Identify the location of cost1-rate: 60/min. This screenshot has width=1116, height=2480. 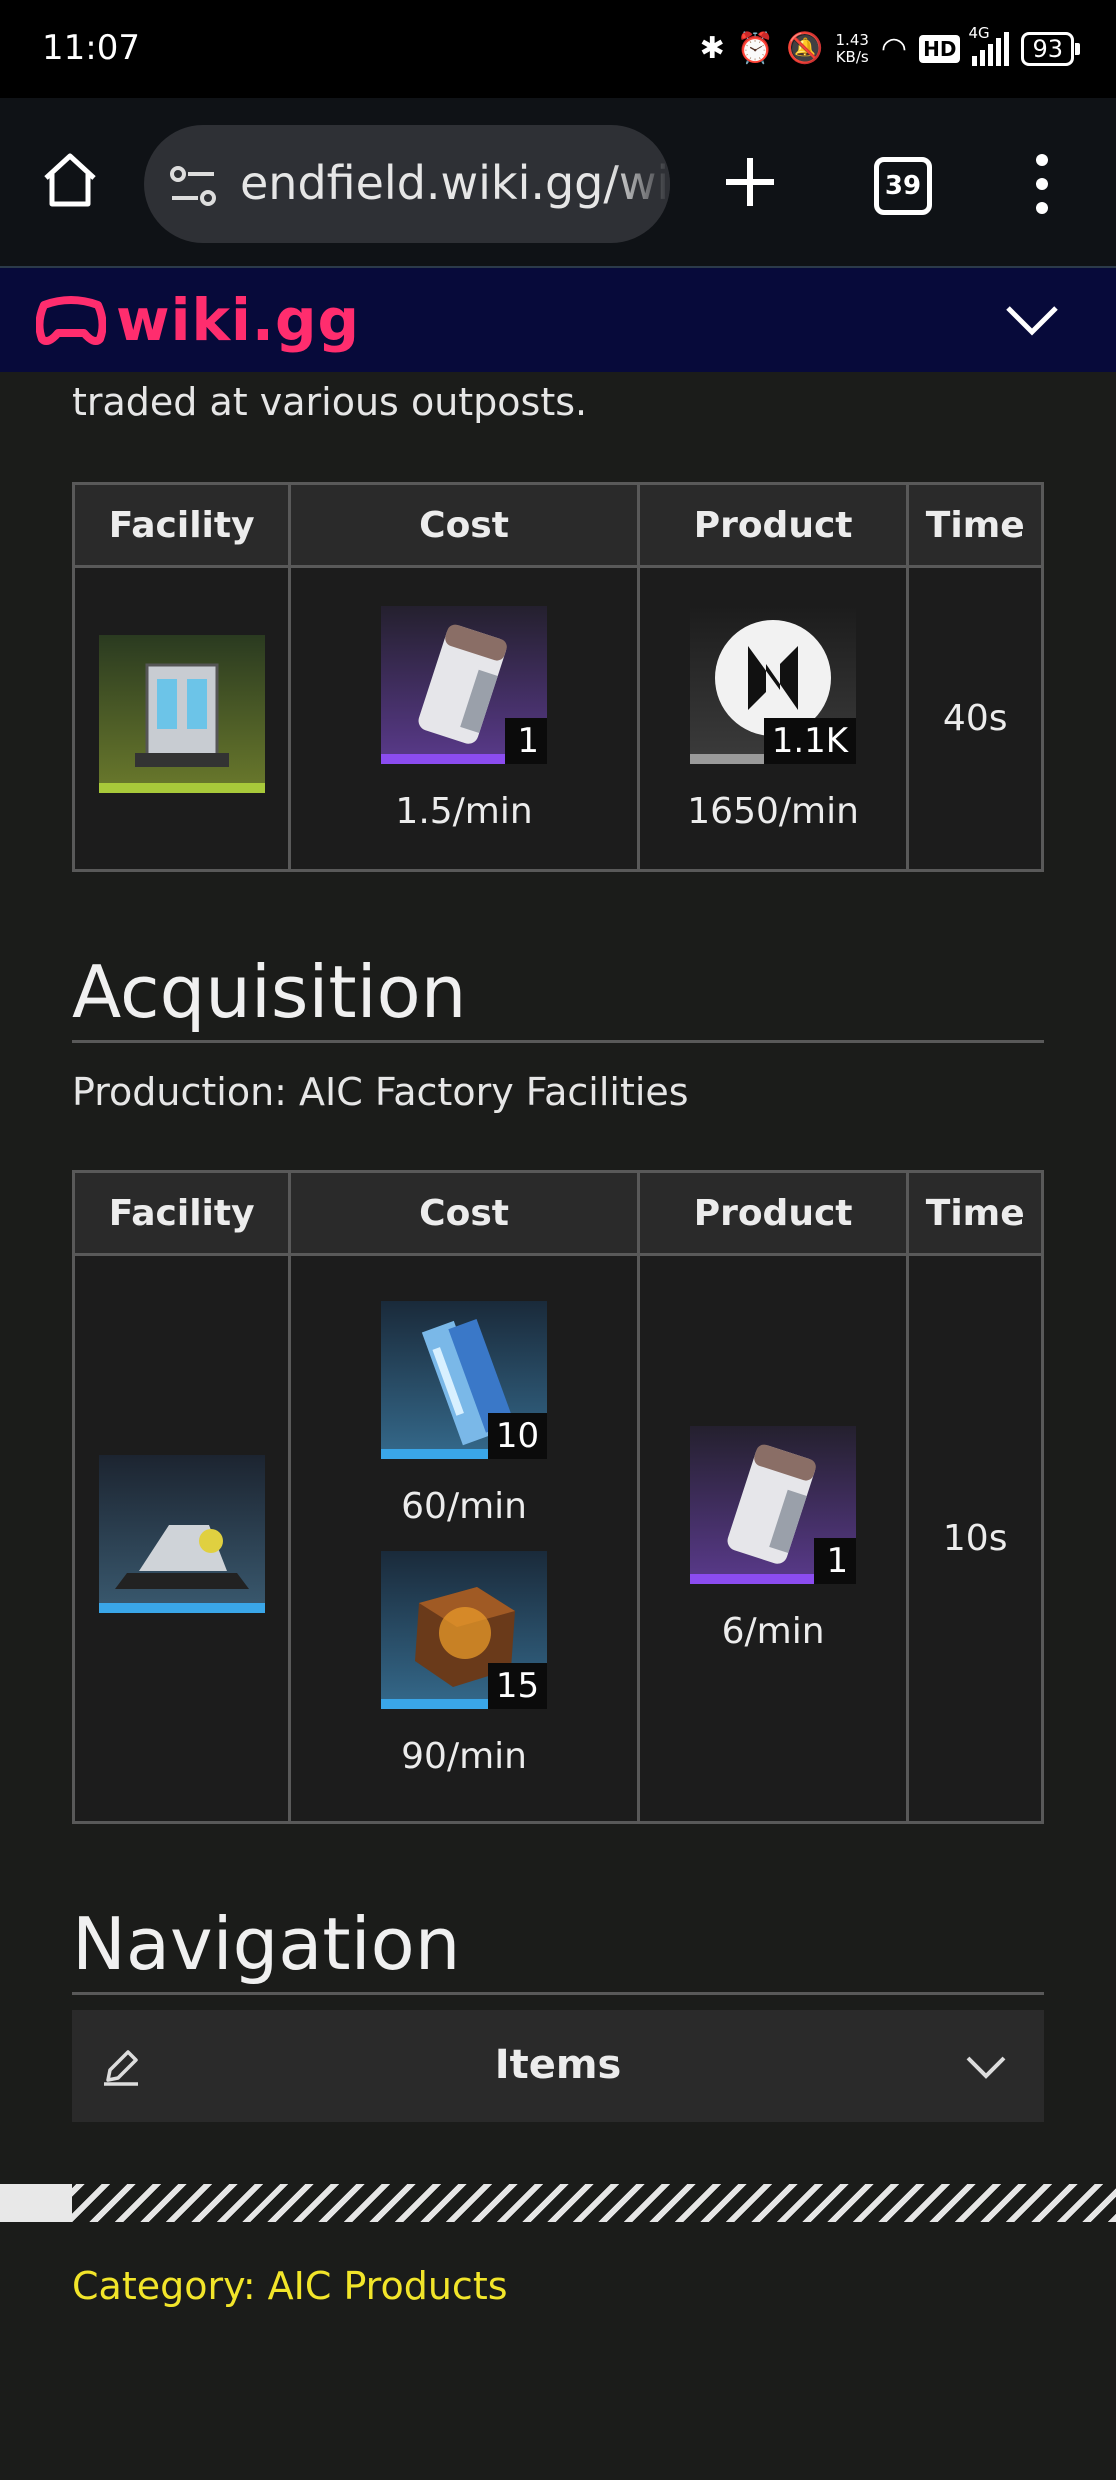
(464, 1506).